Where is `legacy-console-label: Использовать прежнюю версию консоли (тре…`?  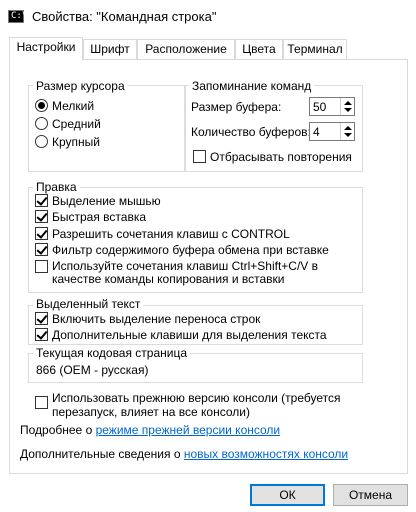 legacy-console-label: Использовать прежнюю версию консоли (тре… is located at coordinates (196, 398).